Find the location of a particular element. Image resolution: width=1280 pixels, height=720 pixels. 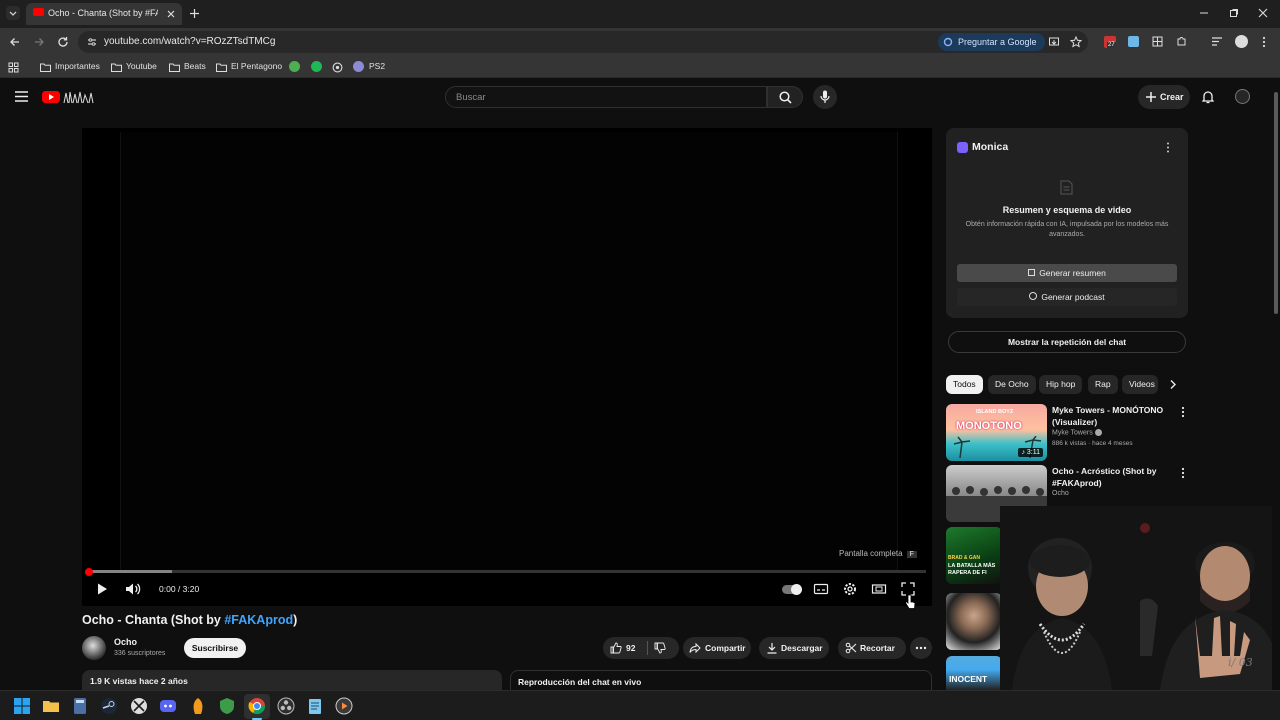

extensions-puzzle-icon is located at coordinates (1181, 41).